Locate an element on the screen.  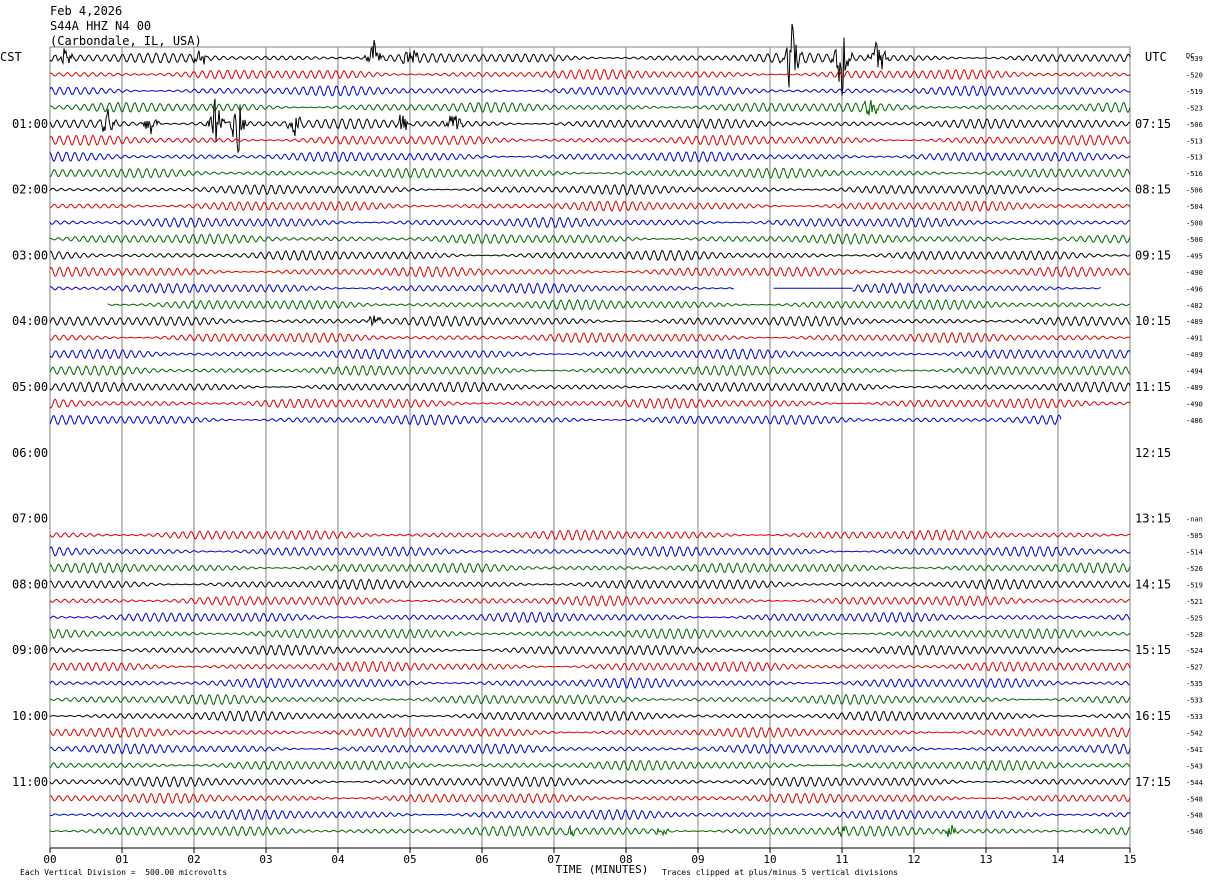
hour-label-cst: 06:00 is located at coordinates (30, 453).